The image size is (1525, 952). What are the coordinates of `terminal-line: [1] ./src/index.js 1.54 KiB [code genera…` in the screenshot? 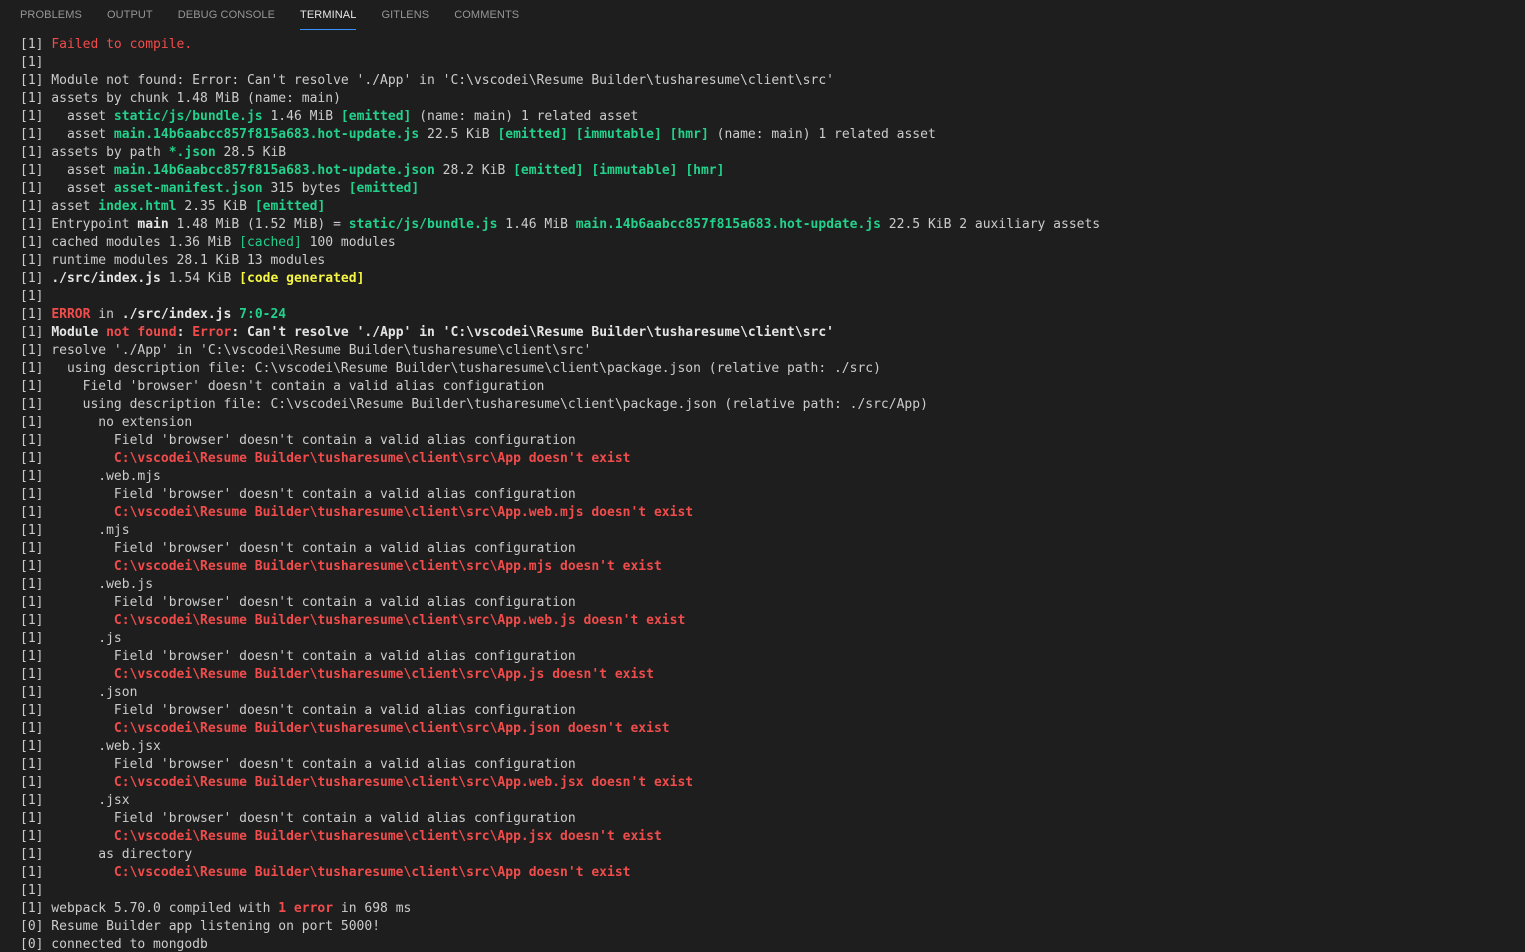 It's located at (772, 279).